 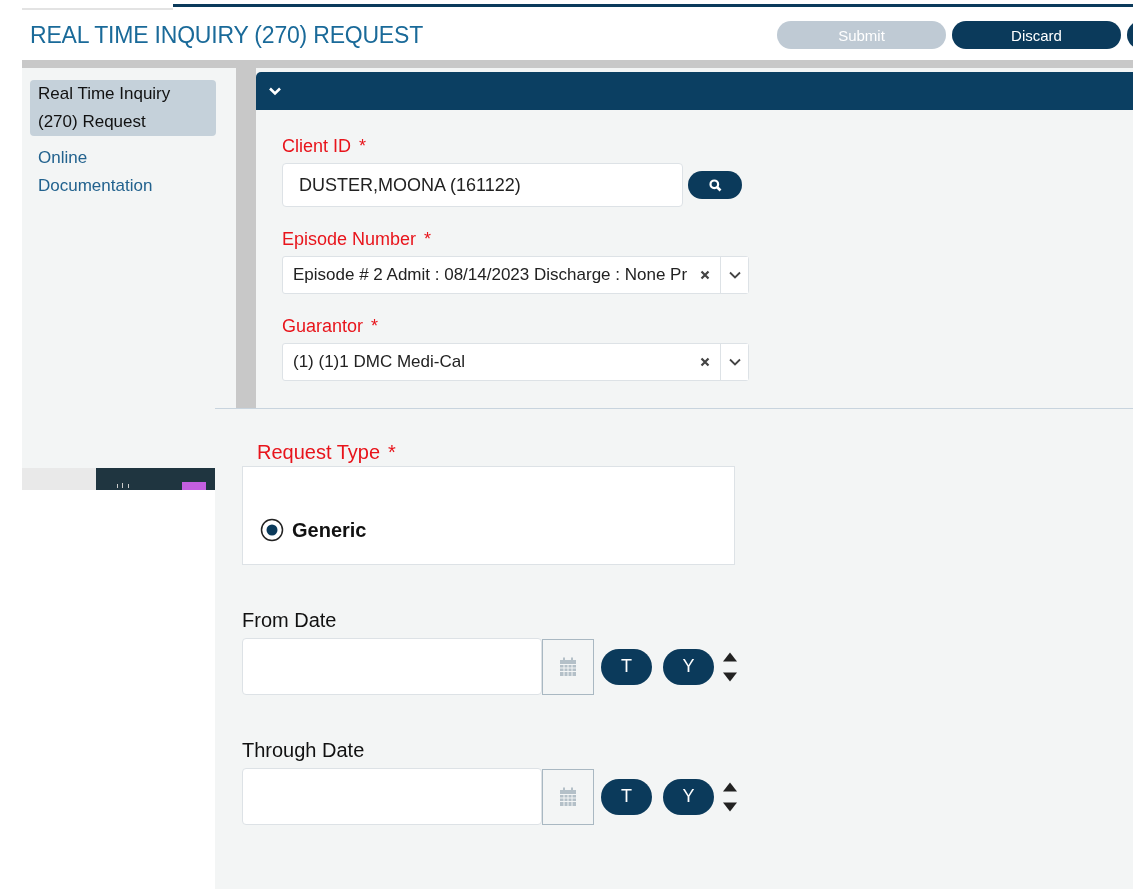 What do you see at coordinates (323, 326) in the screenshot?
I see `field-label: Guarantor` at bounding box center [323, 326].